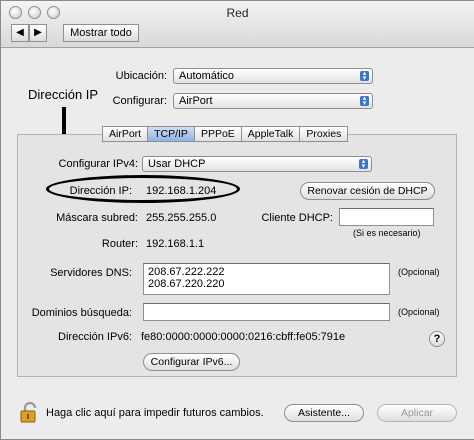 The height and width of the screenshot is (440, 474). I want to click on location-label: Ubicación:, so click(141, 76).